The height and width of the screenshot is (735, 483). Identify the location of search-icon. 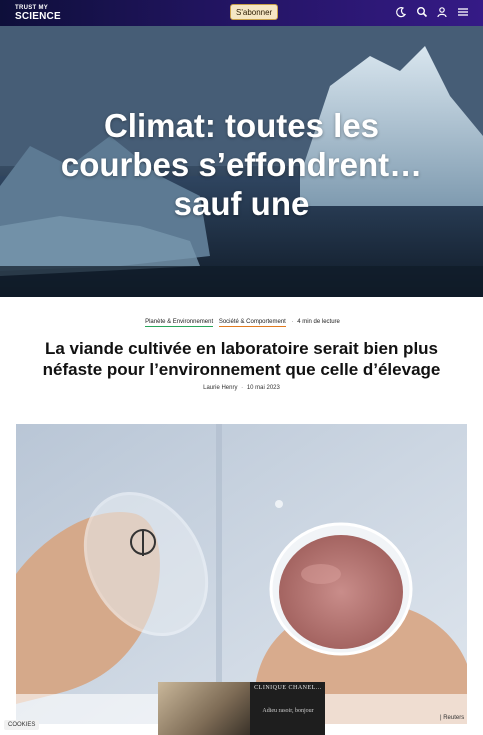
(422, 12).